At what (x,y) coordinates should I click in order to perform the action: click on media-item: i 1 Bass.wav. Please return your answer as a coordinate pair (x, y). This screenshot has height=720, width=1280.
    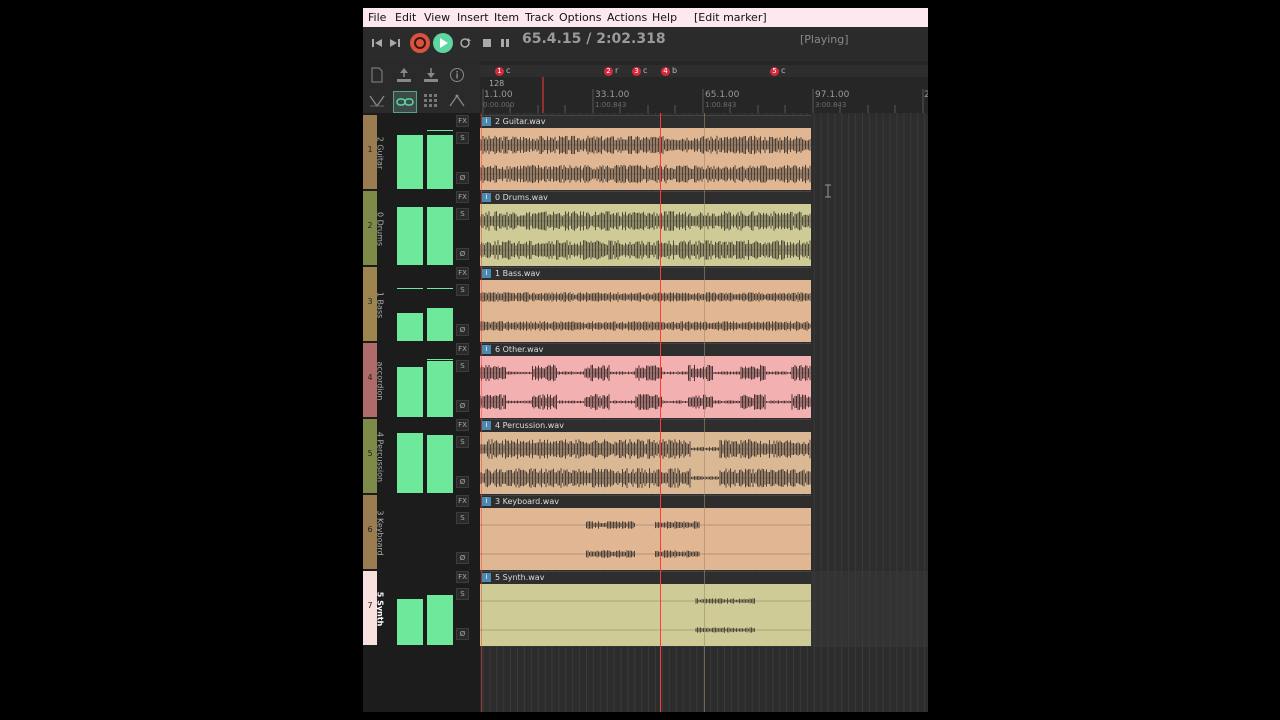
    Looking at the image, I should click on (645, 305).